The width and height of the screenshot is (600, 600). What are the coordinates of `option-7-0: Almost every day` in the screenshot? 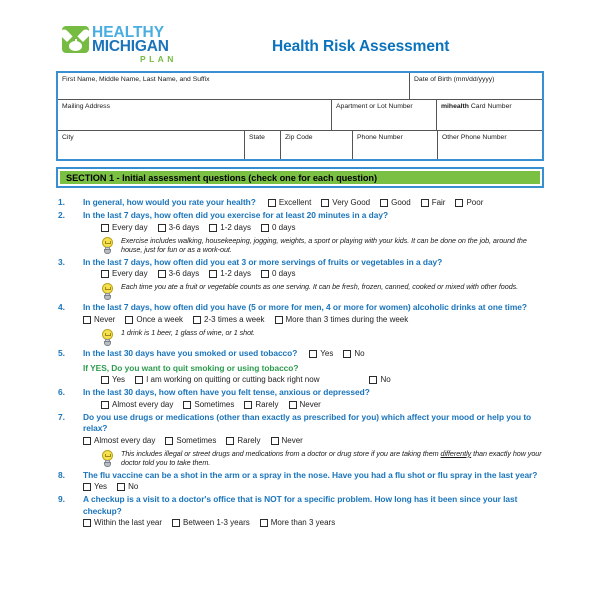 It's located at (119, 441).